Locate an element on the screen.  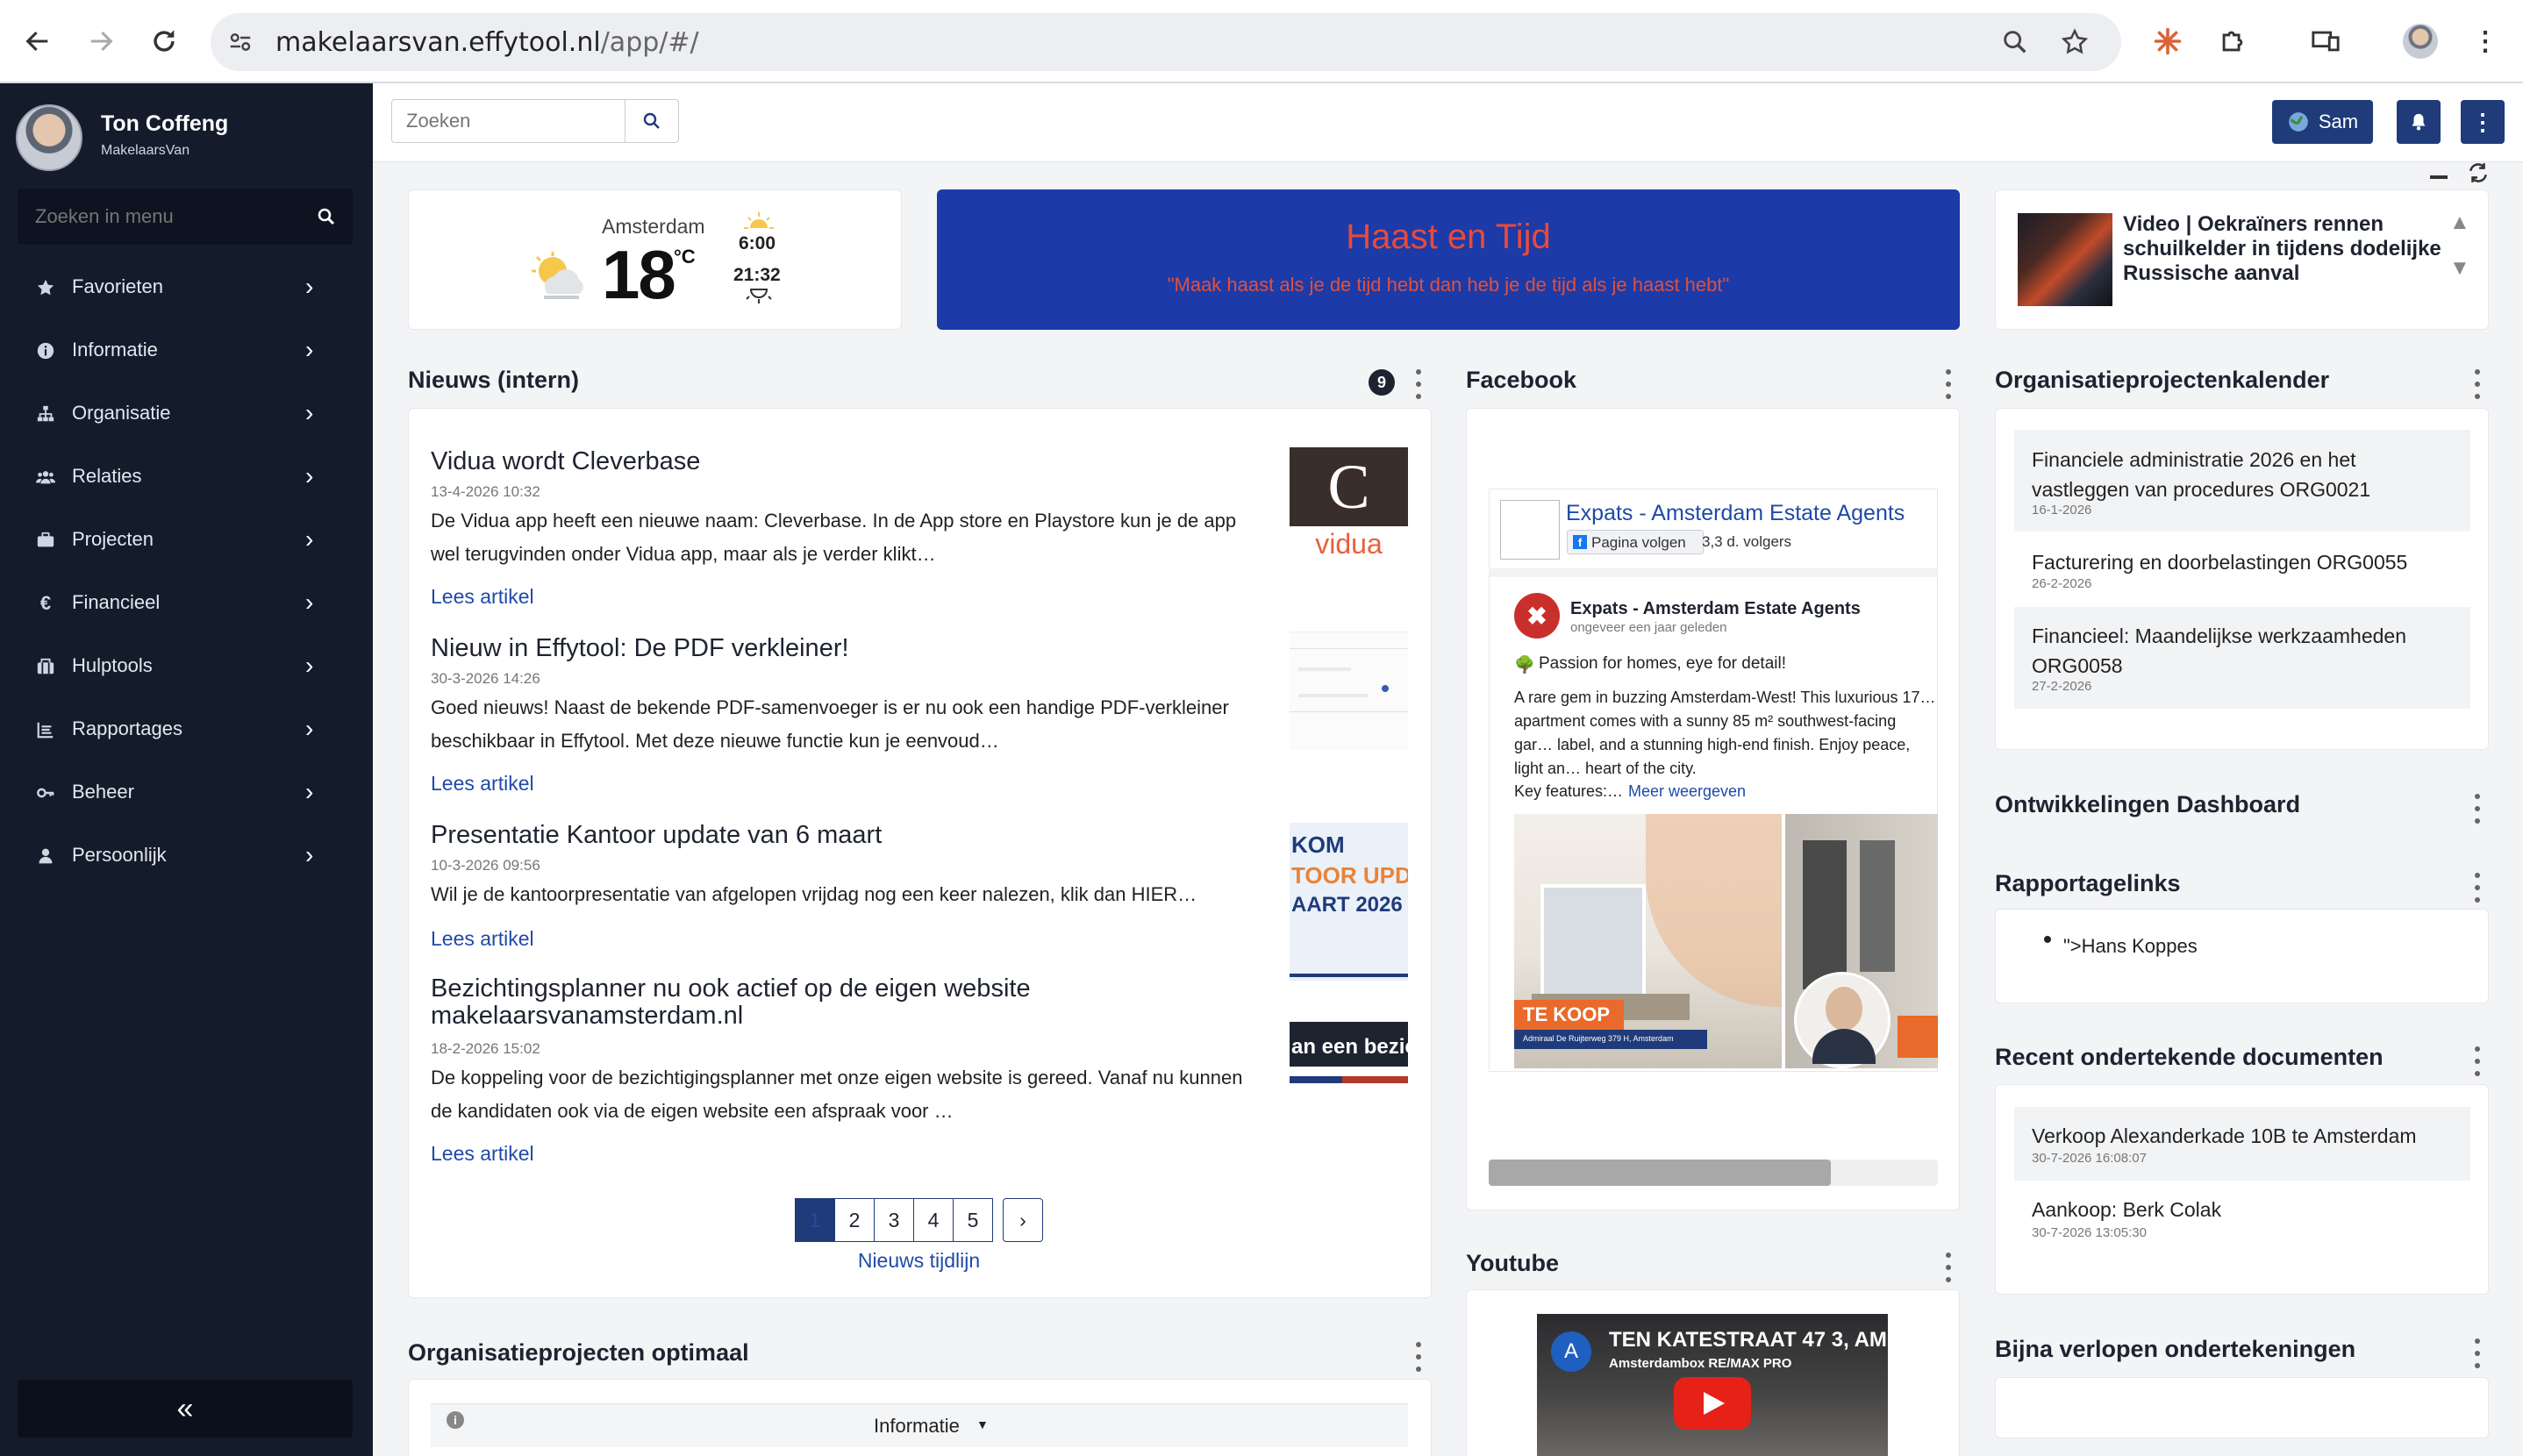
post-time: ongeveer een jaar geleden is located at coordinates (1648, 627).